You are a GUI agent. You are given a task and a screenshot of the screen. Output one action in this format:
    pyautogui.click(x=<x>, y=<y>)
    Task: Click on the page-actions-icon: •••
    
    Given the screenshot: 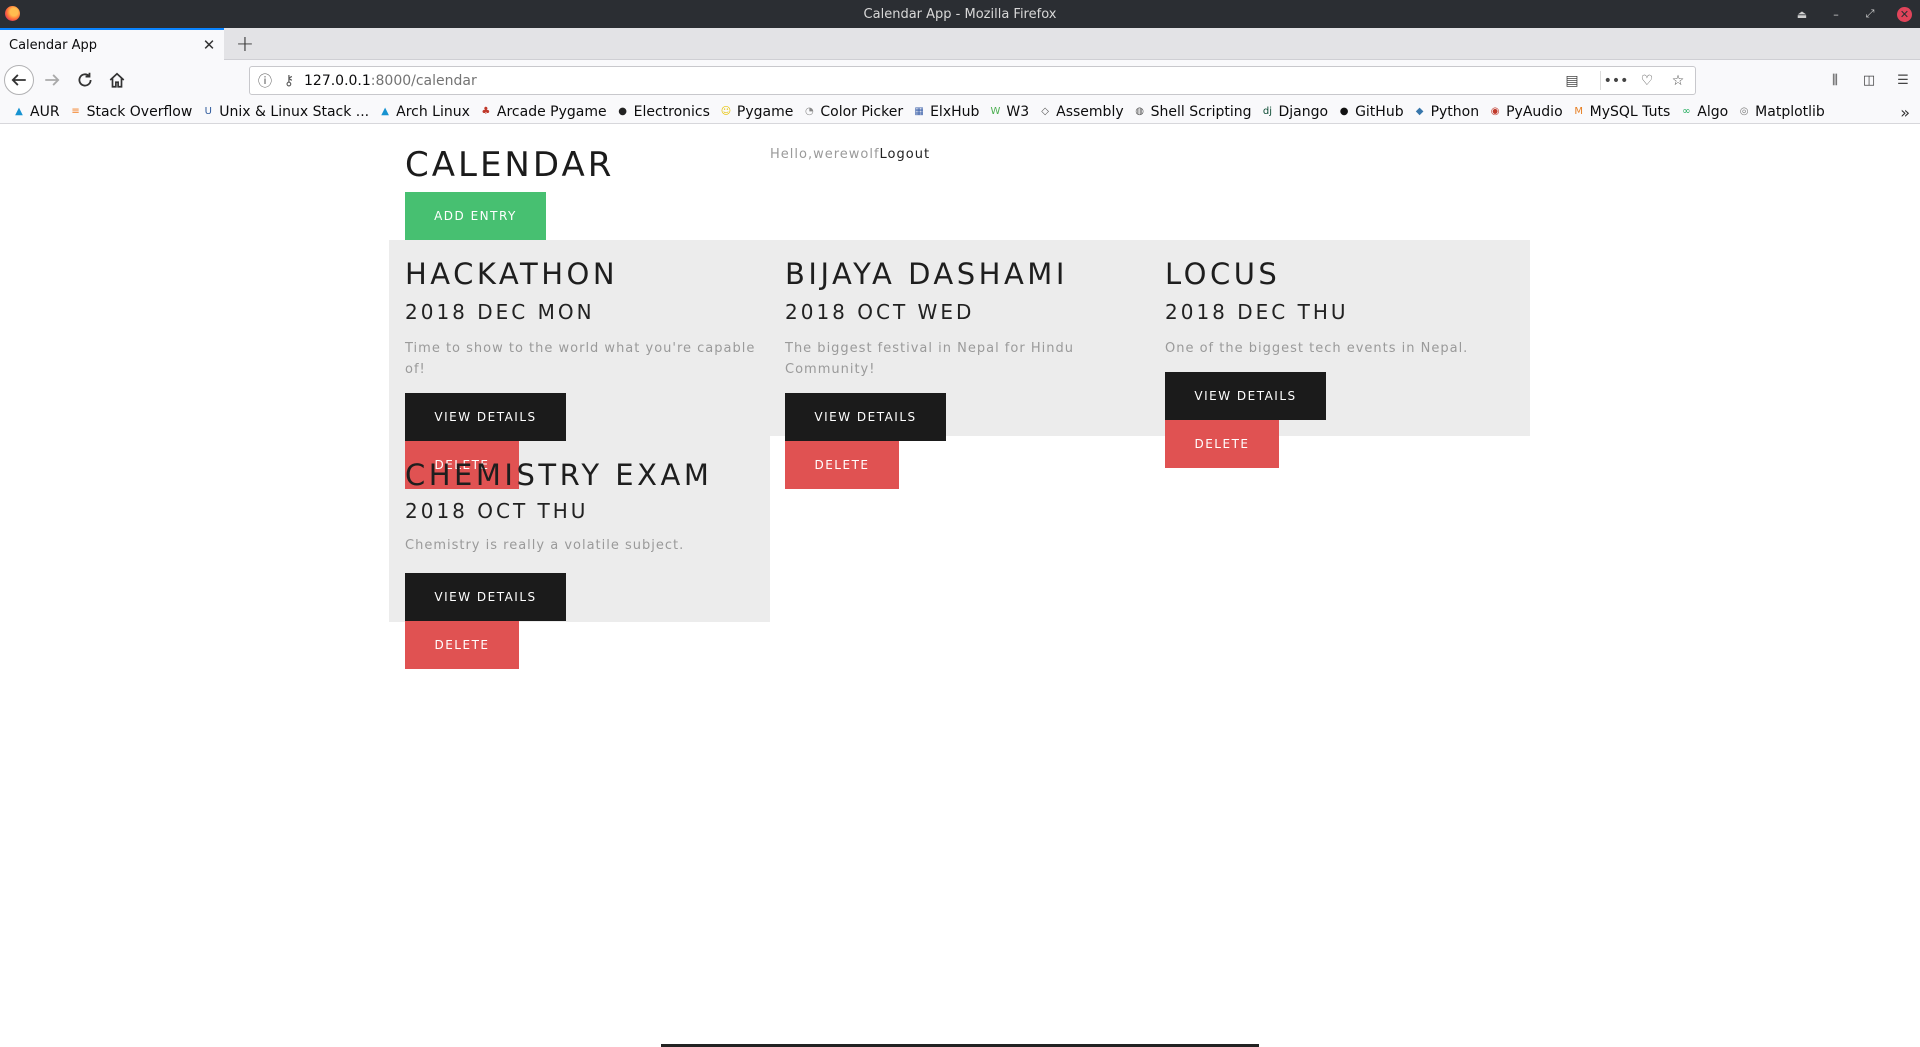 What is the action you would take?
    pyautogui.click(x=1616, y=81)
    